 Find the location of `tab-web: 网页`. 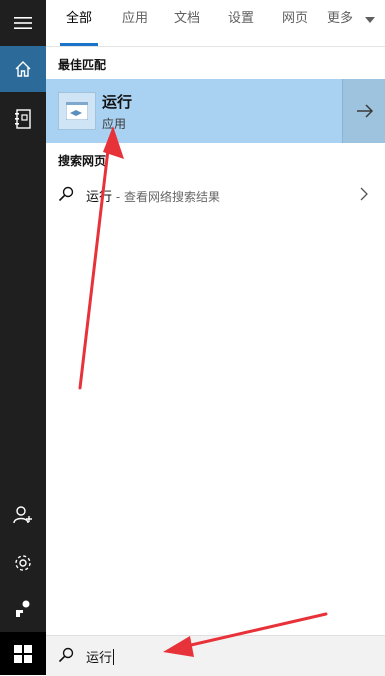

tab-web: 网页 is located at coordinates (295, 23).